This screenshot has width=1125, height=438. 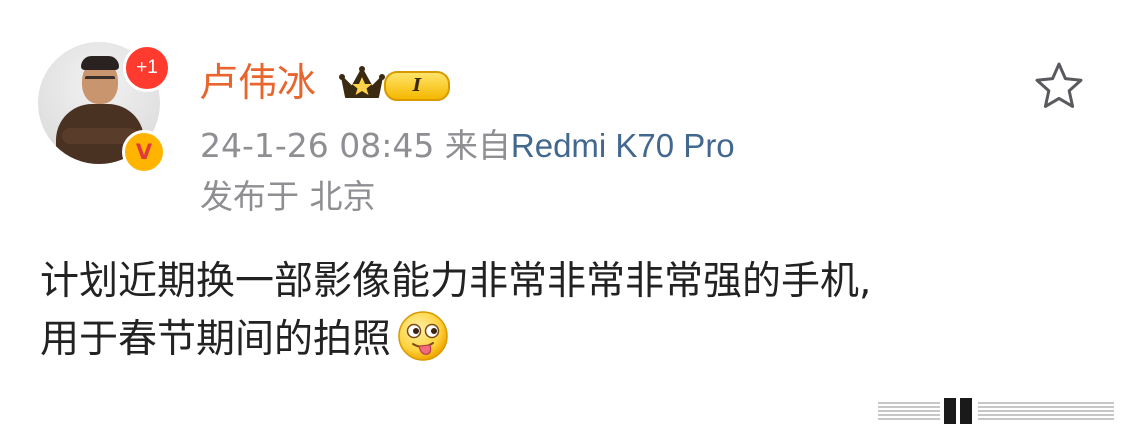 What do you see at coordinates (147, 68) in the screenshot?
I see `notification-badge: +1` at bounding box center [147, 68].